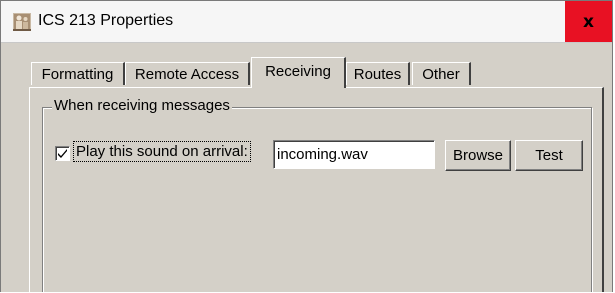  What do you see at coordinates (478, 155) in the screenshot?
I see `browse-button: Browse` at bounding box center [478, 155].